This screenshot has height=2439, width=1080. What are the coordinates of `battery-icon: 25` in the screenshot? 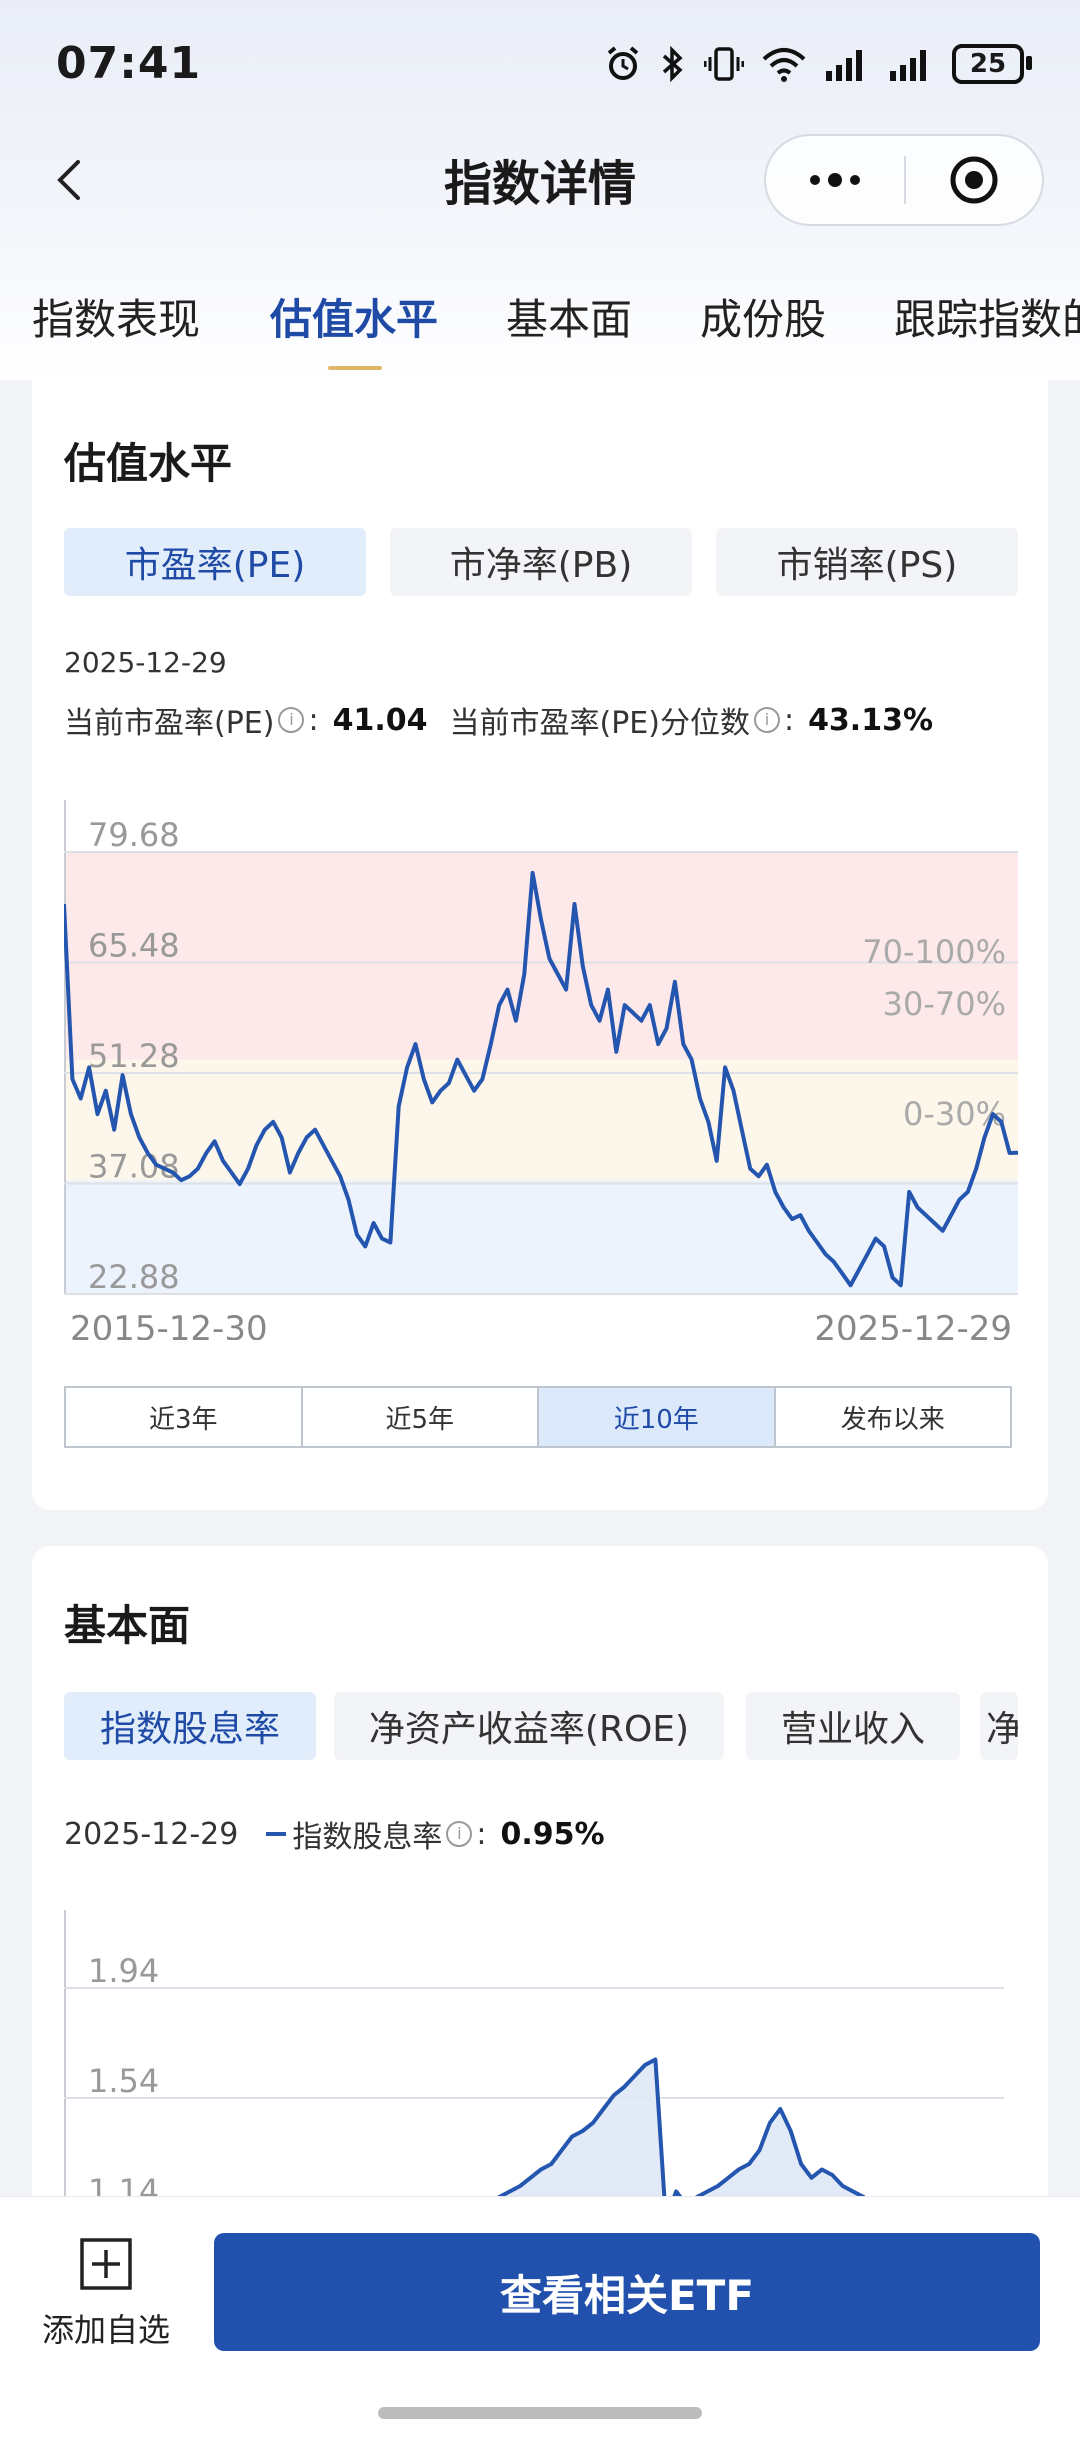 It's located at (992, 64).